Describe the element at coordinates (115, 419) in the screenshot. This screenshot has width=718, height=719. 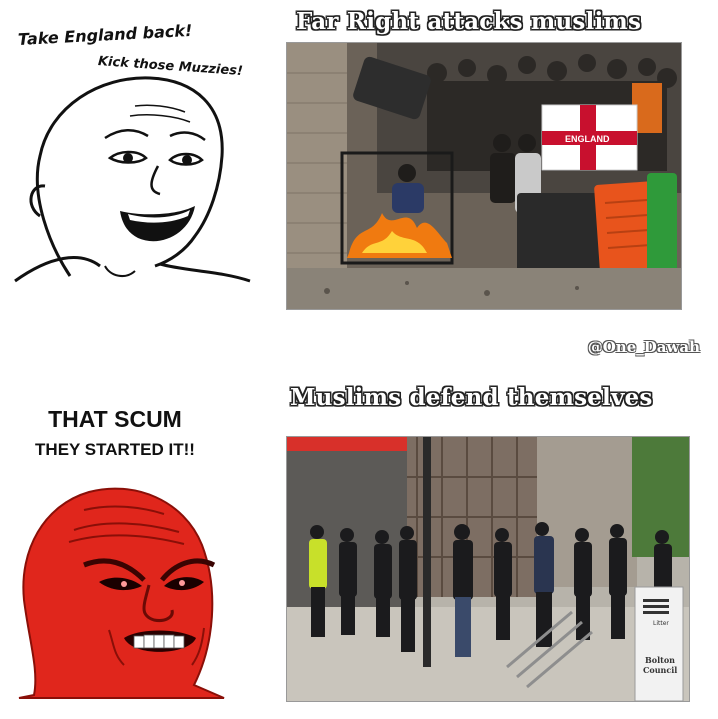
I see `caption-that-scum: THAT SCUM` at that location.